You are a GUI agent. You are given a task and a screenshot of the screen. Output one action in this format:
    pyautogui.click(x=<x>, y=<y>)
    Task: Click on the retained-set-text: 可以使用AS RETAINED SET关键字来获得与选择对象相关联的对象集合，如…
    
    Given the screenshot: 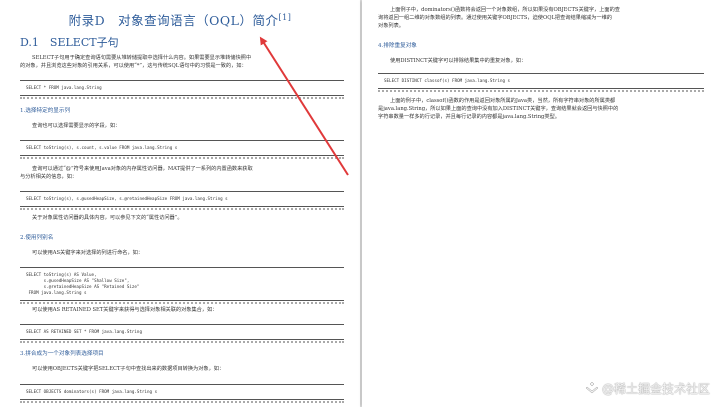 What is the action you would take?
    pyautogui.click(x=125, y=310)
    